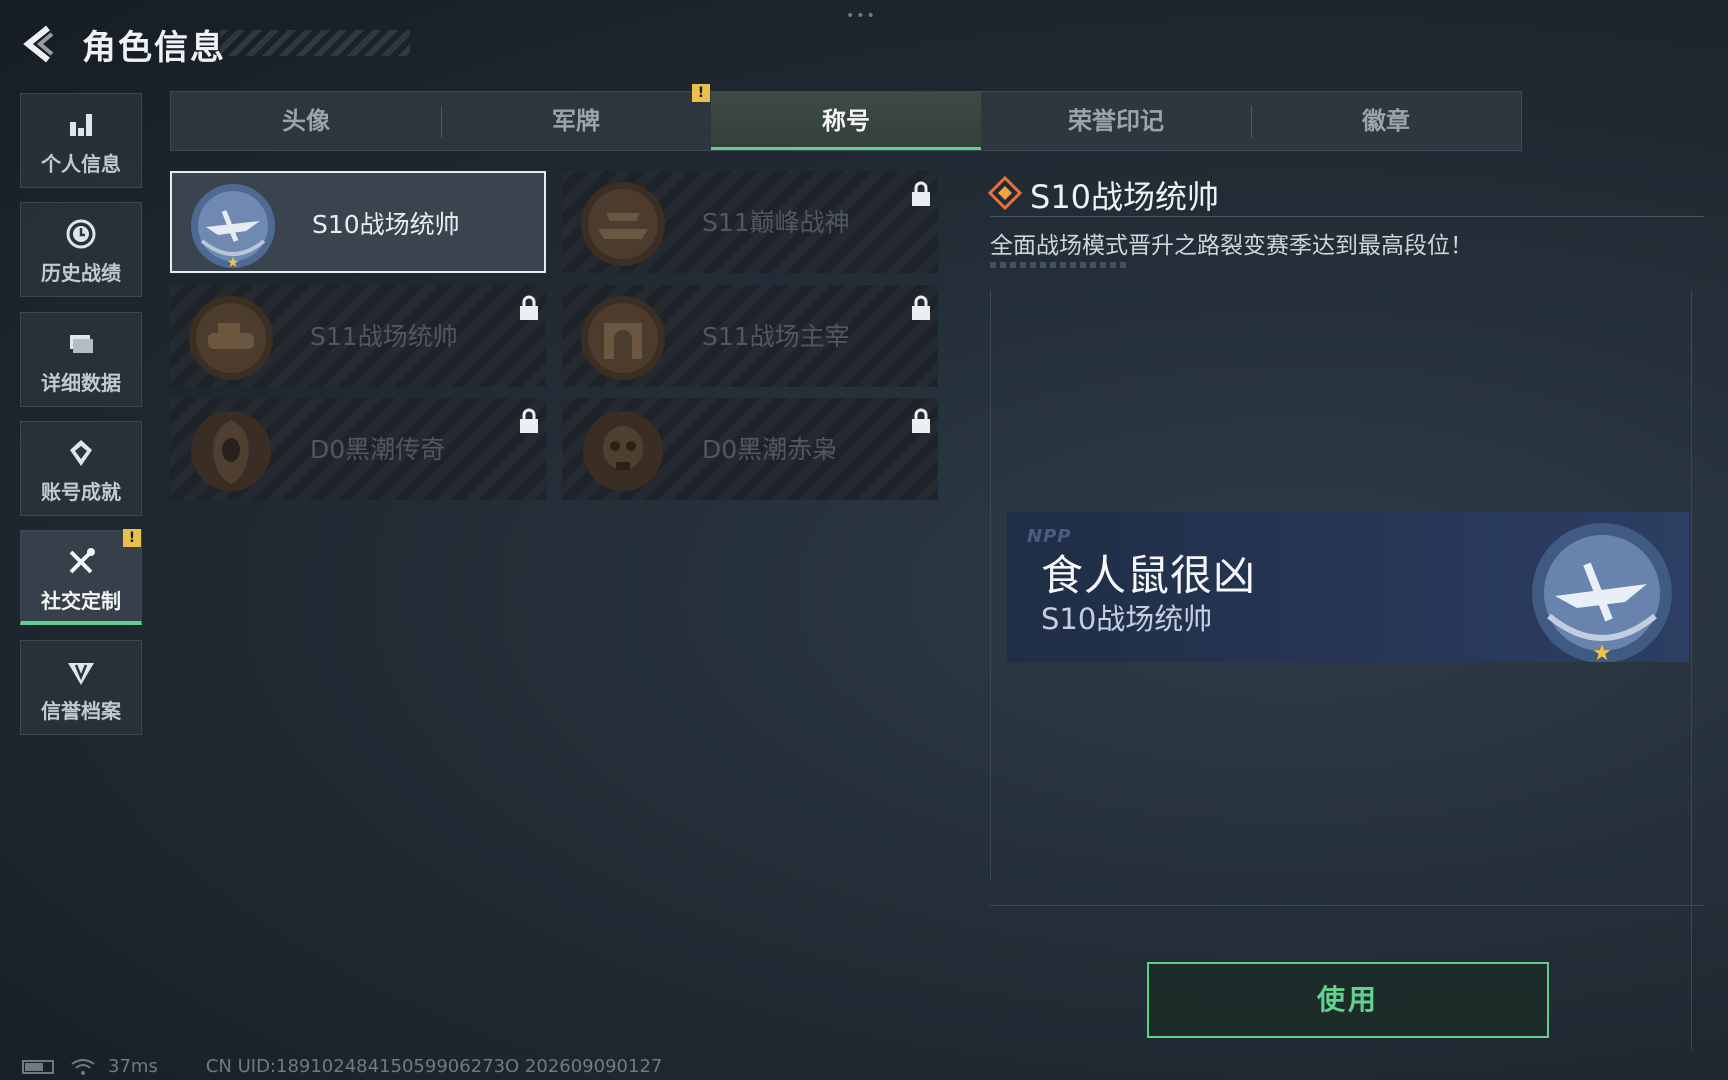  What do you see at coordinates (1348, 587) in the screenshot?
I see `name-card-preview: NPP 食人鼠很凶 S10战场统帅 ★` at bounding box center [1348, 587].